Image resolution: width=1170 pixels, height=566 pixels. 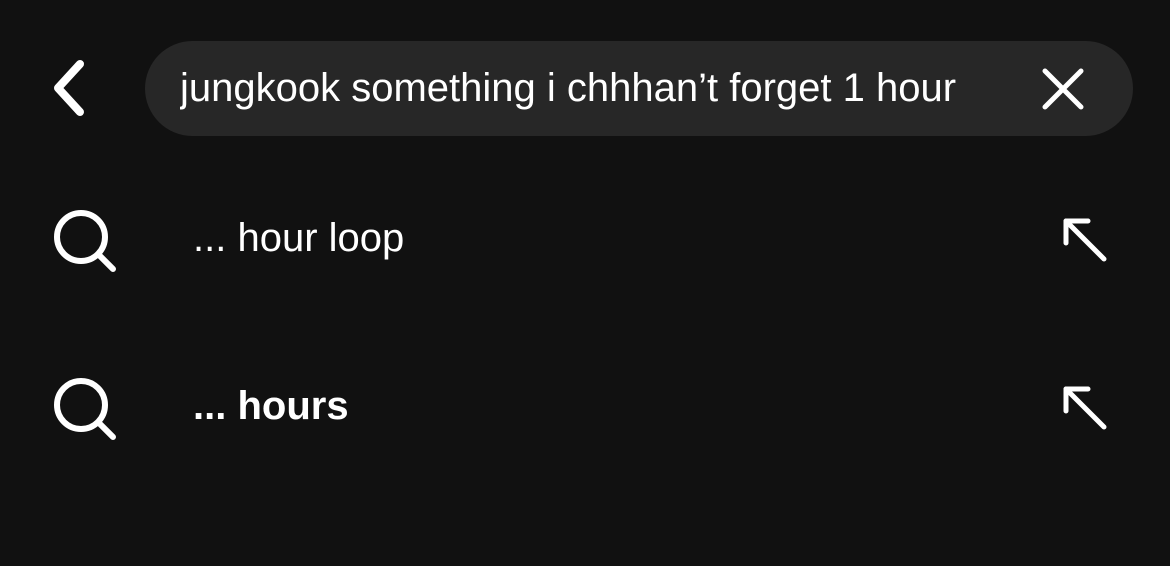 I want to click on search-input, so click(x=608, y=88).